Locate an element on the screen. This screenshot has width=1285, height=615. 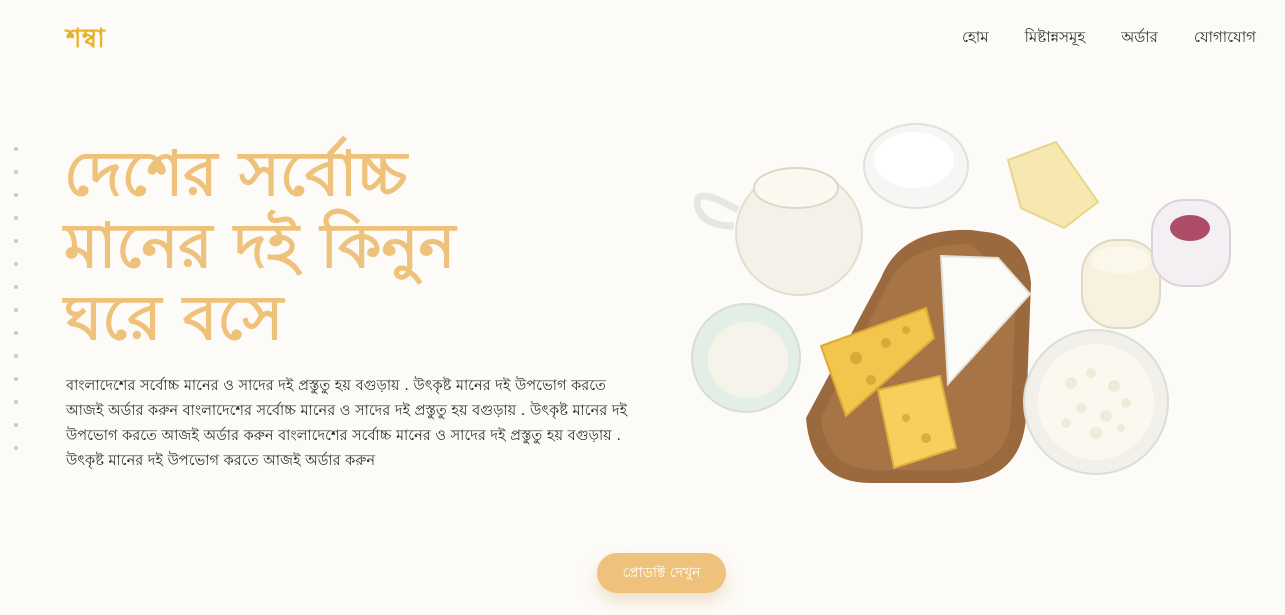
view-products-button: প্রোডাক্ট দেখুন is located at coordinates (661, 573).